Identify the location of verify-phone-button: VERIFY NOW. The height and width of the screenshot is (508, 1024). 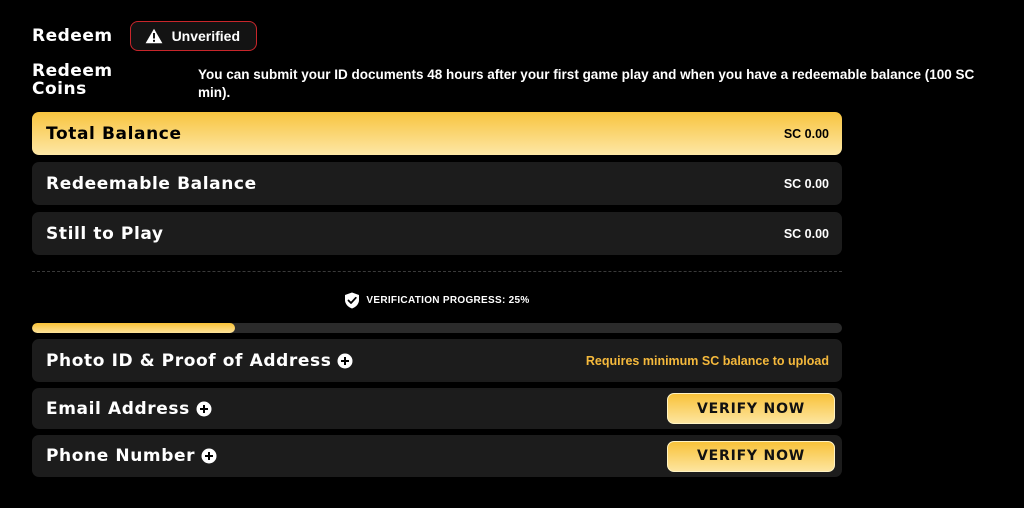
(751, 456).